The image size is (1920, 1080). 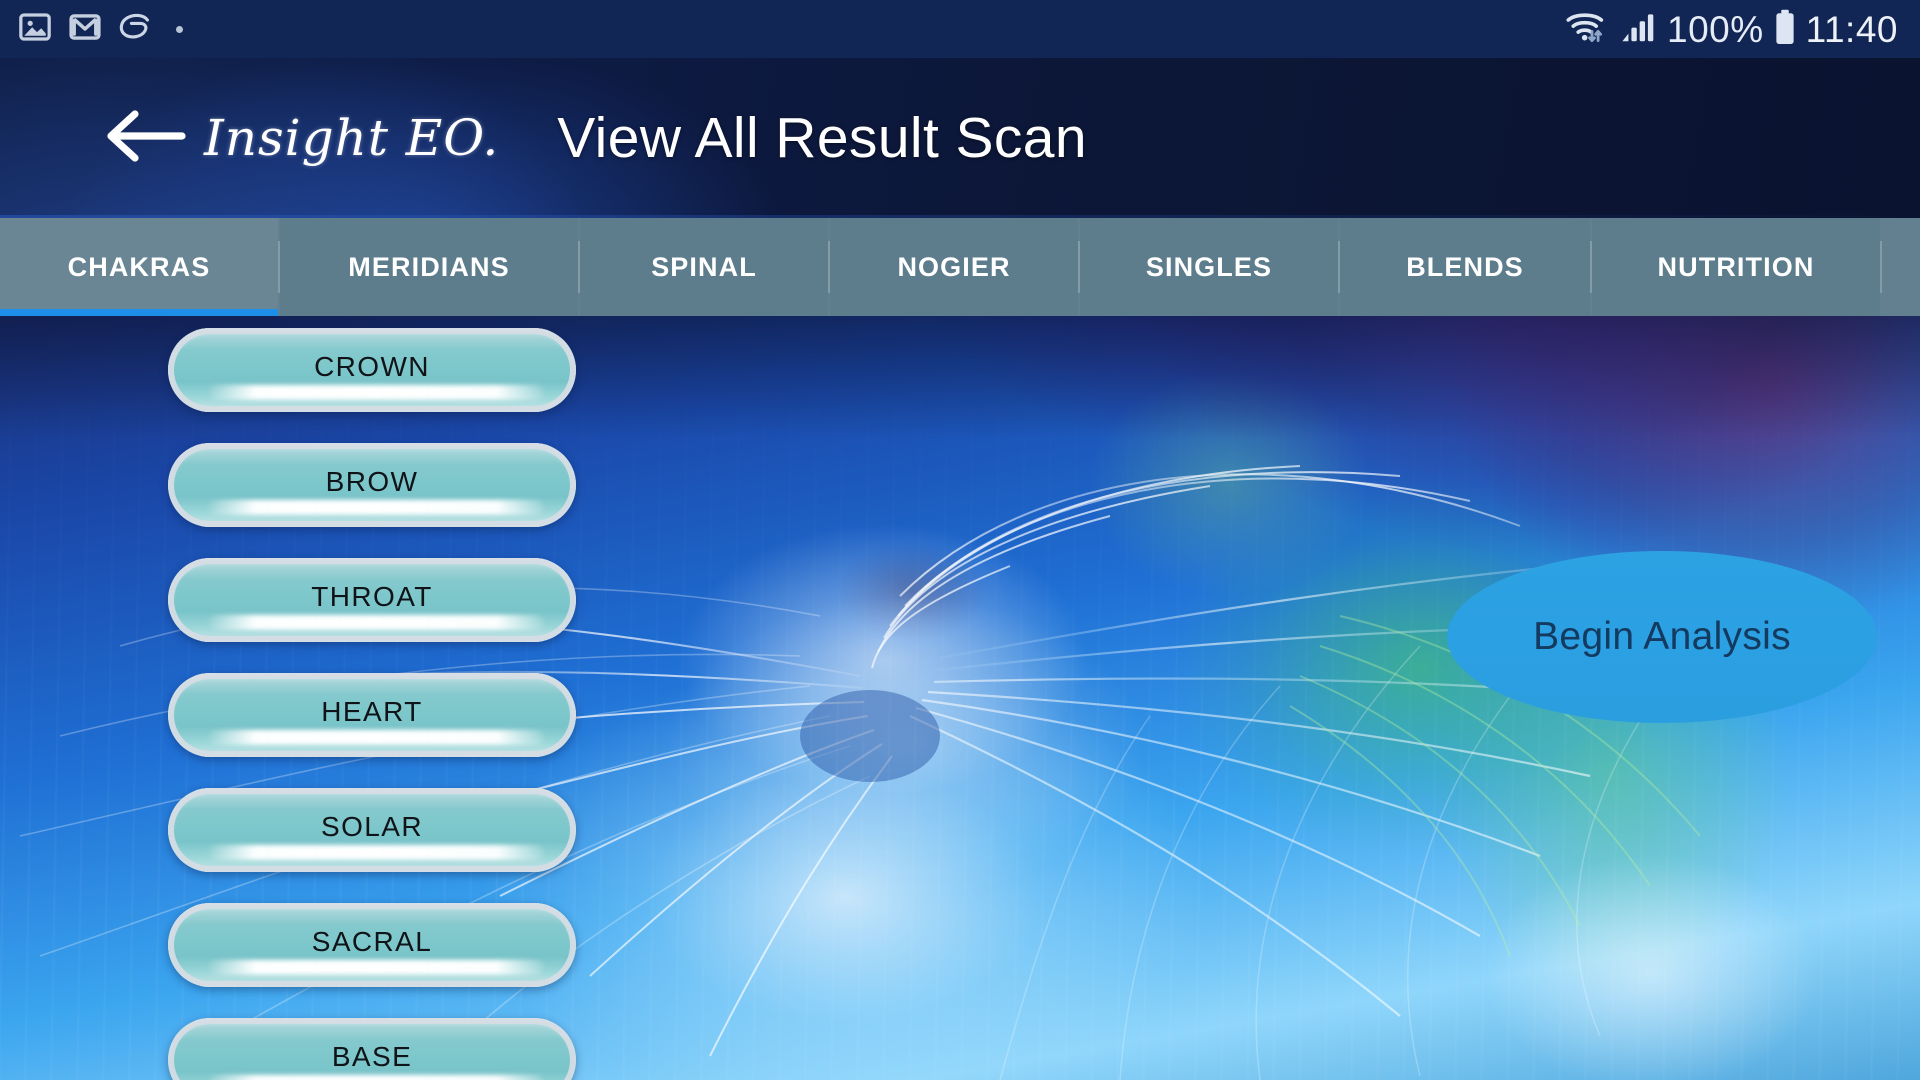 I want to click on begin-analysis-label: Begin Analysis, so click(x=1662, y=636).